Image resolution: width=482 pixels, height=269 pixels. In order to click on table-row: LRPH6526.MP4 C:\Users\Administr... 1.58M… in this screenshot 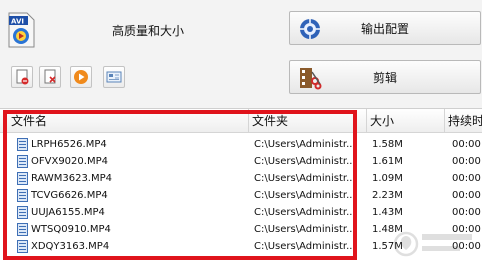, I will do `click(241, 144)`.